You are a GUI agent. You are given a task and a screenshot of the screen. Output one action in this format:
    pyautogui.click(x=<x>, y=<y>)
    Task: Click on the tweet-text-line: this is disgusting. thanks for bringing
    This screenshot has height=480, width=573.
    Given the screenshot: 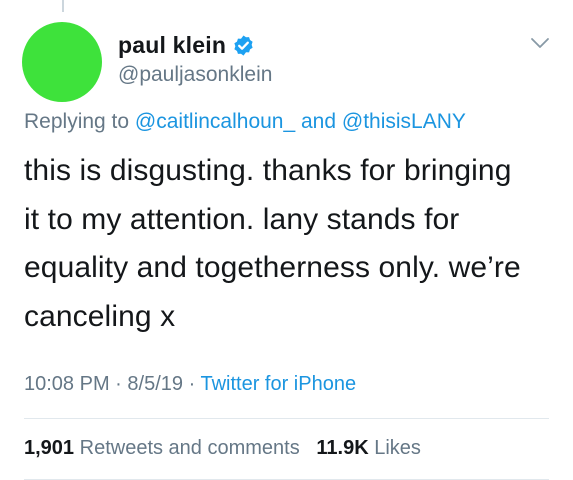 What is the action you would take?
    pyautogui.click(x=268, y=170)
    